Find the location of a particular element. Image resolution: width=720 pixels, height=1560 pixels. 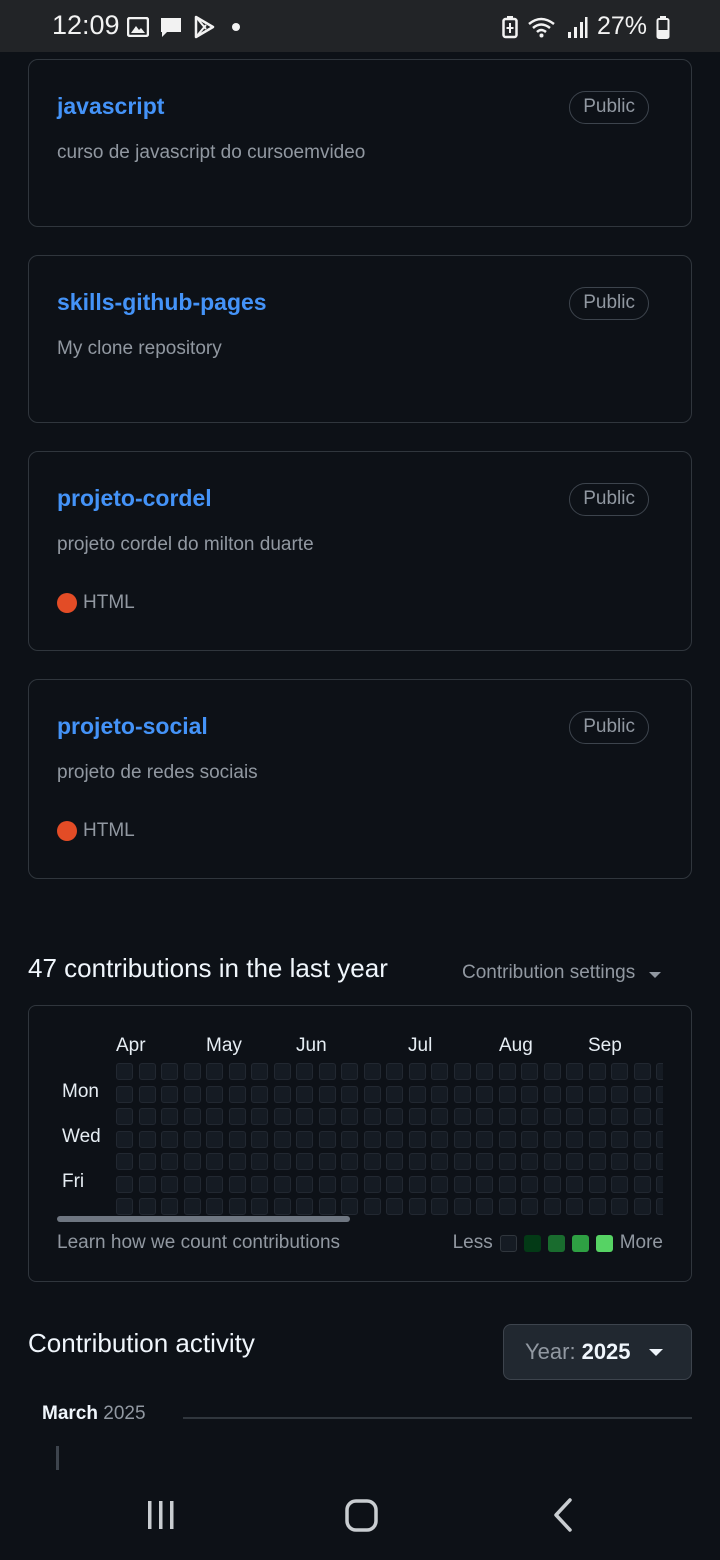

contribution-cells is located at coordinates (389, 1142).